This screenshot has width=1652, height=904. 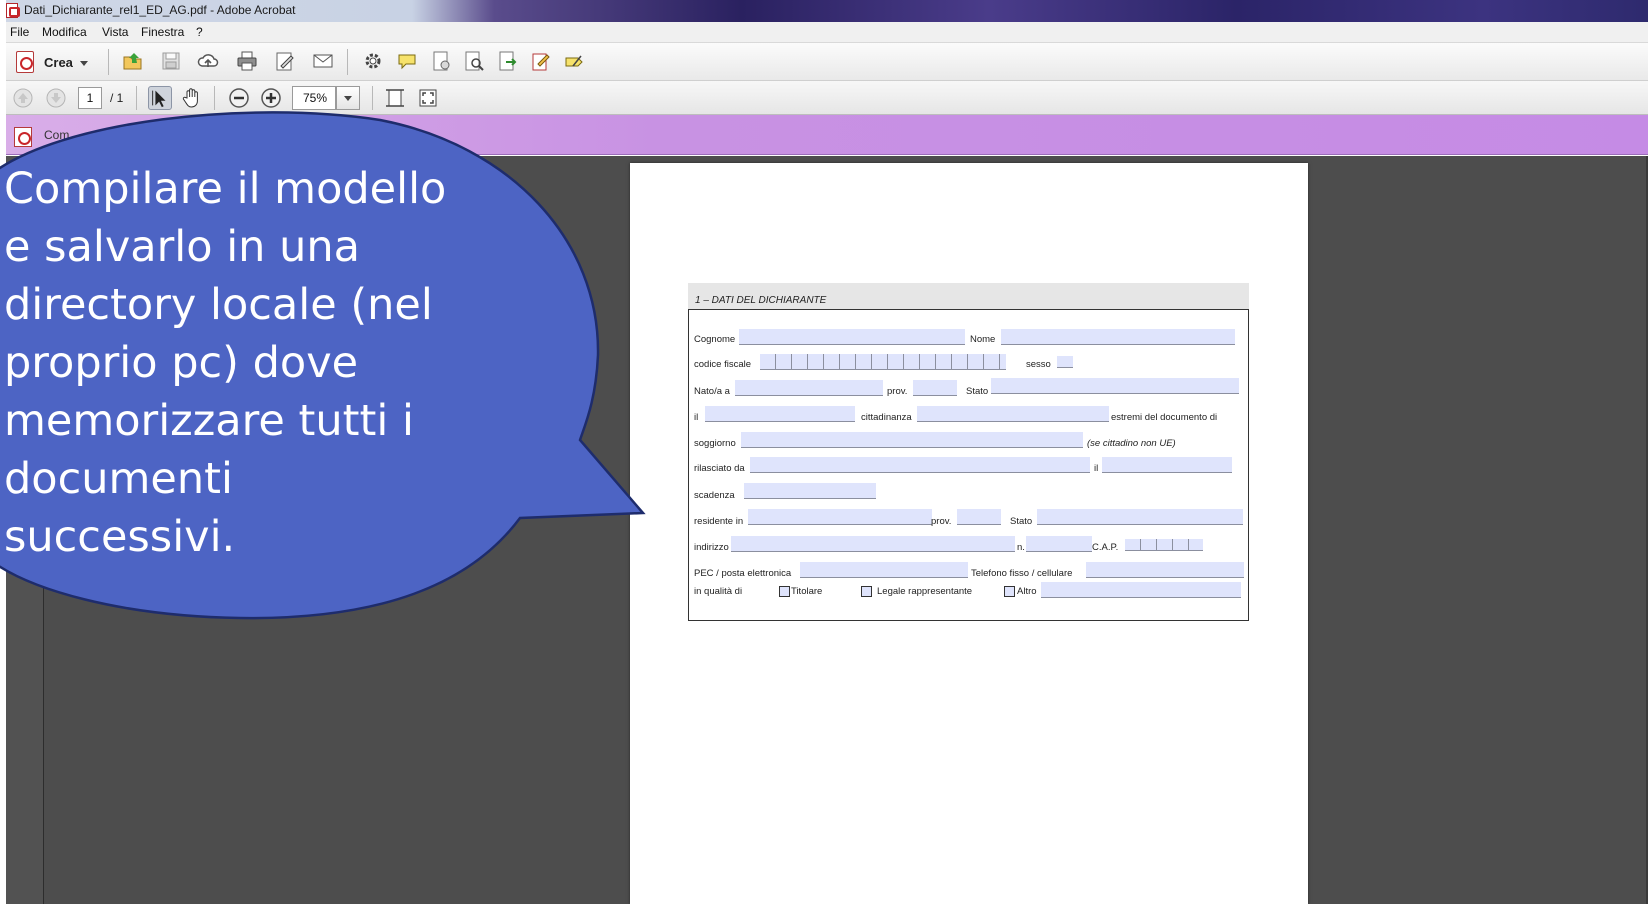 I want to click on telefono-field, so click(x=1165, y=570).